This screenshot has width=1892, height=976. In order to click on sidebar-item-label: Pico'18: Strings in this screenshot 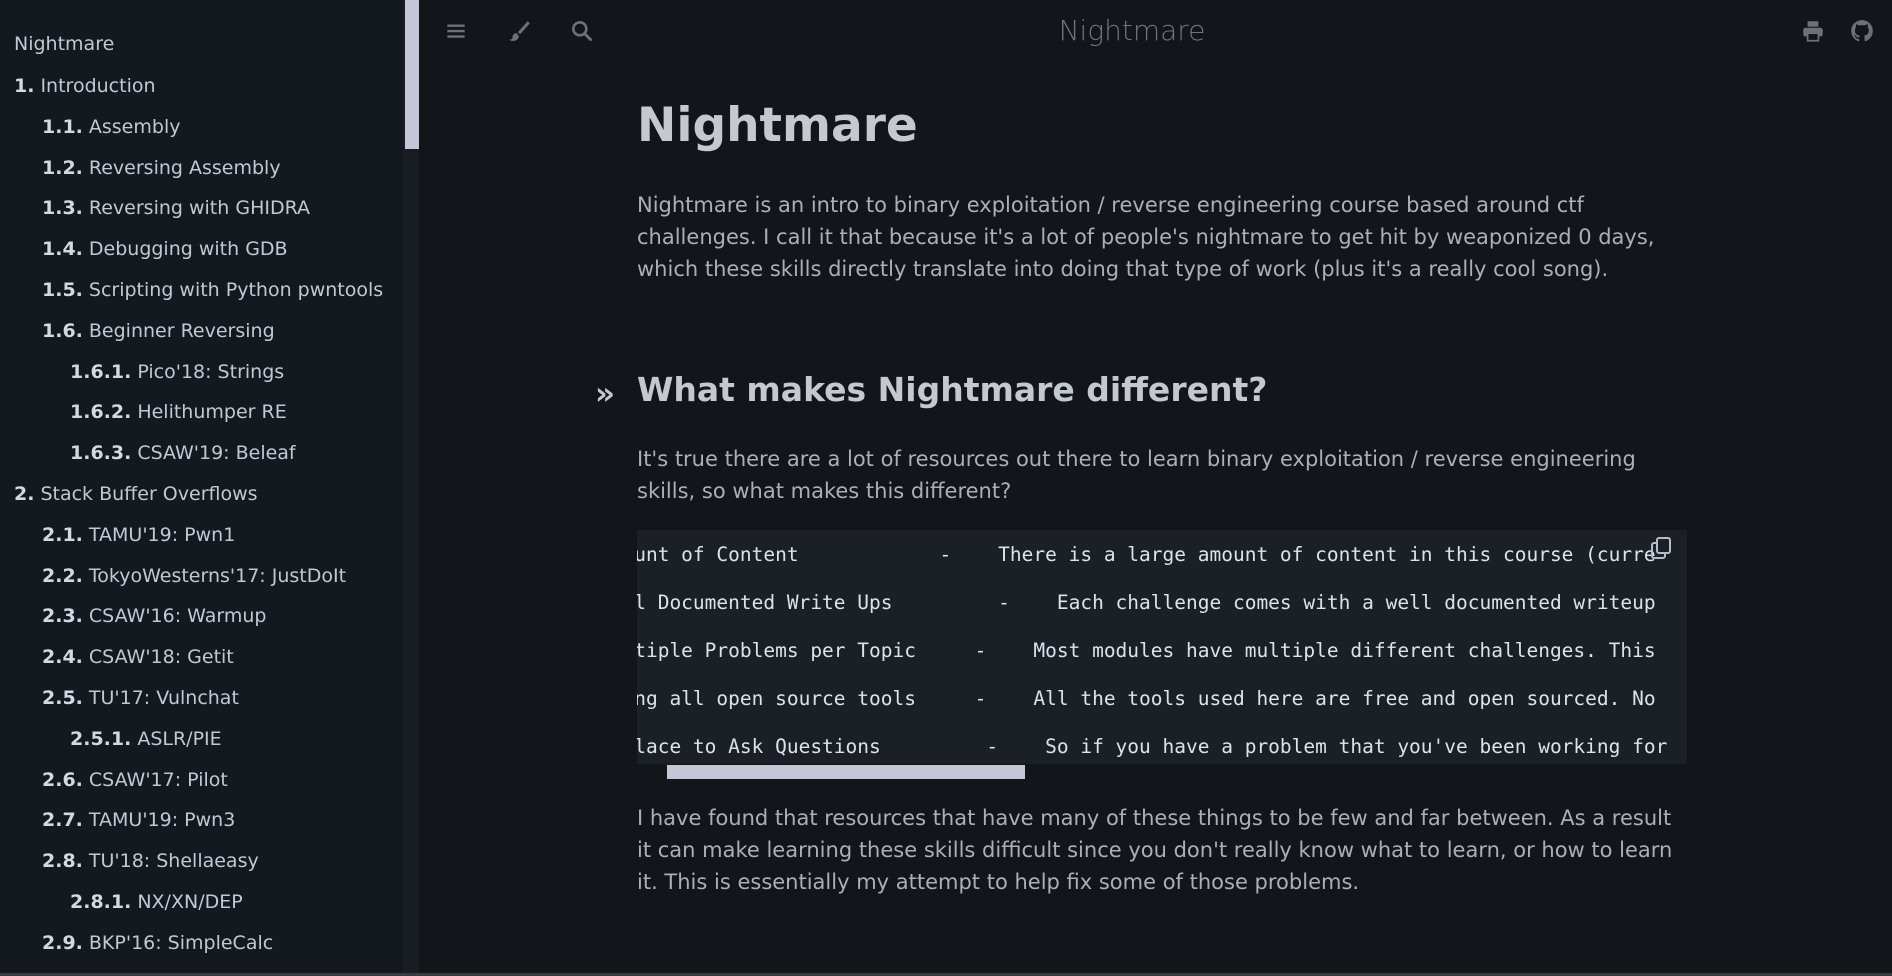, I will do `click(211, 371)`.